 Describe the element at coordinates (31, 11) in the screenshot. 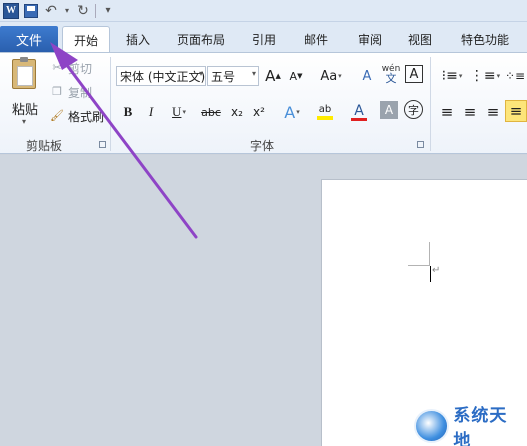

I see `save-icon` at that location.